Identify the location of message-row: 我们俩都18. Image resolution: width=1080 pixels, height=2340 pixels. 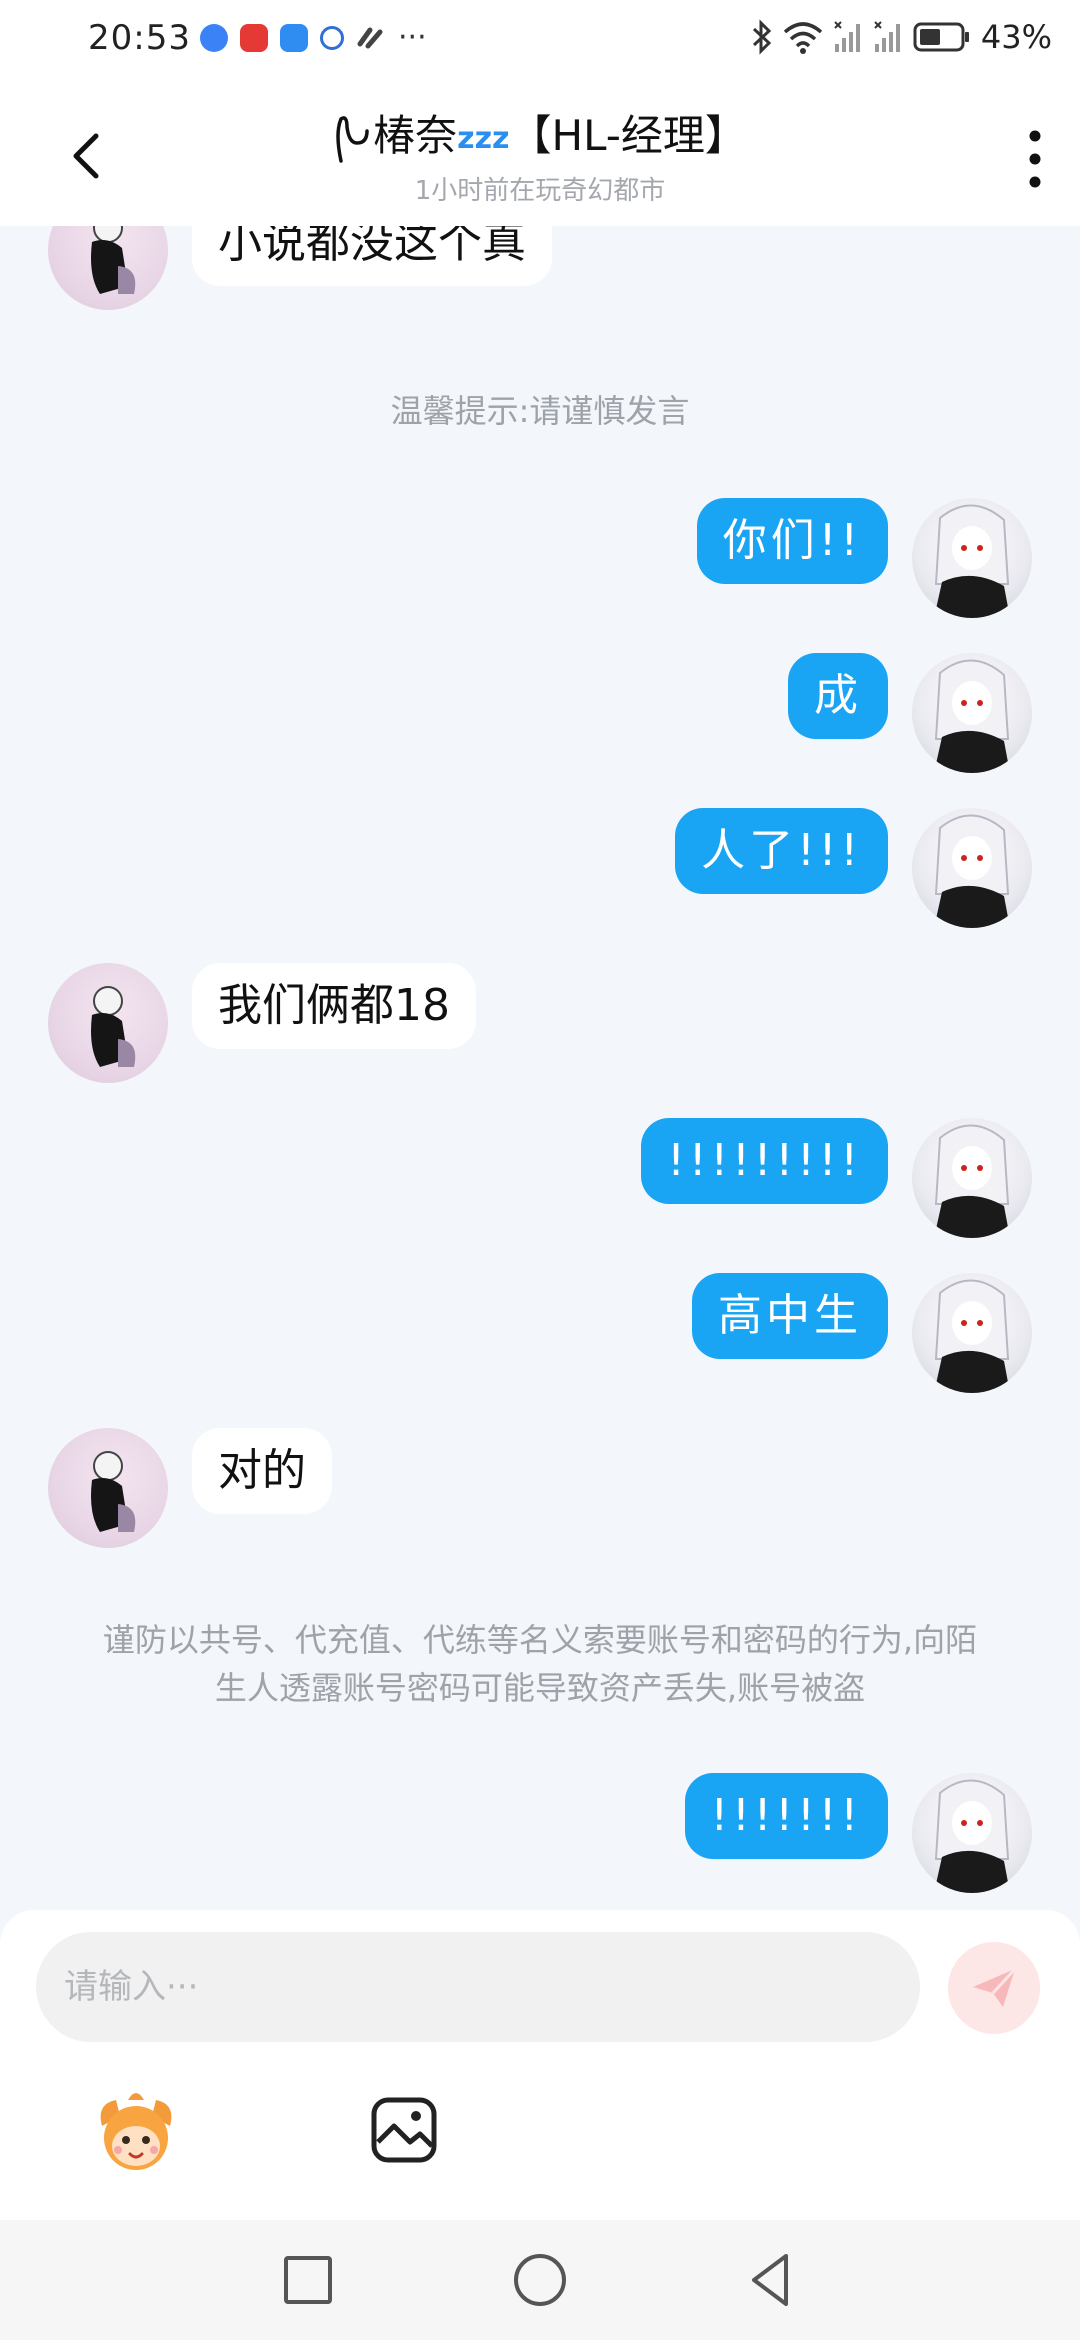
(540, 1023).